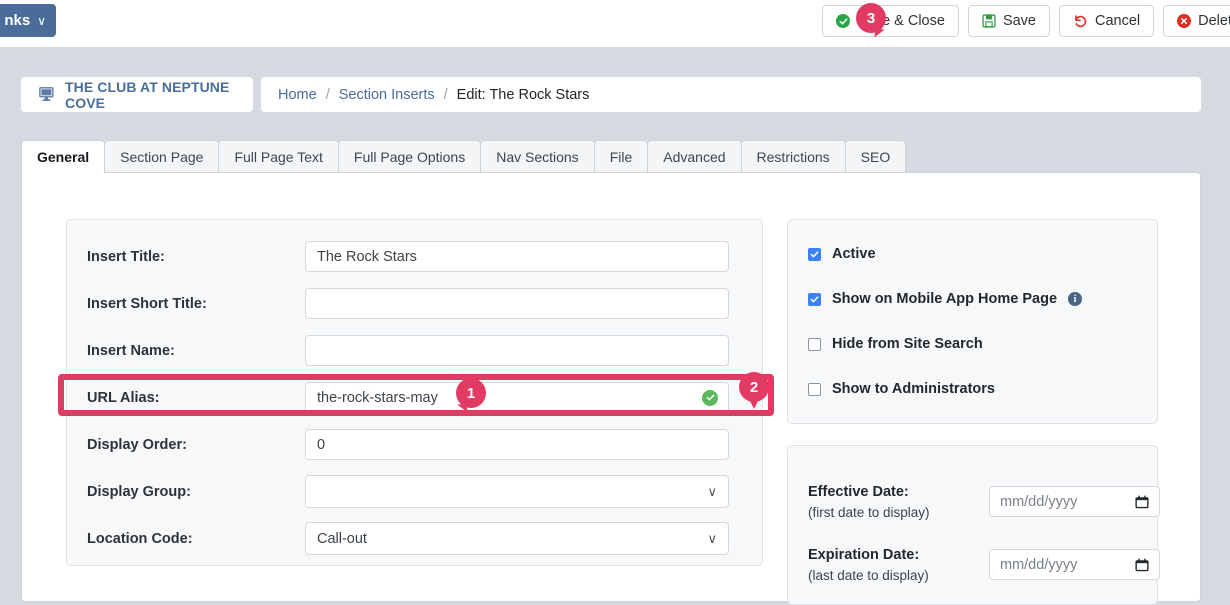 The height and width of the screenshot is (605, 1230). I want to click on display-order-input: 0, so click(517, 444).